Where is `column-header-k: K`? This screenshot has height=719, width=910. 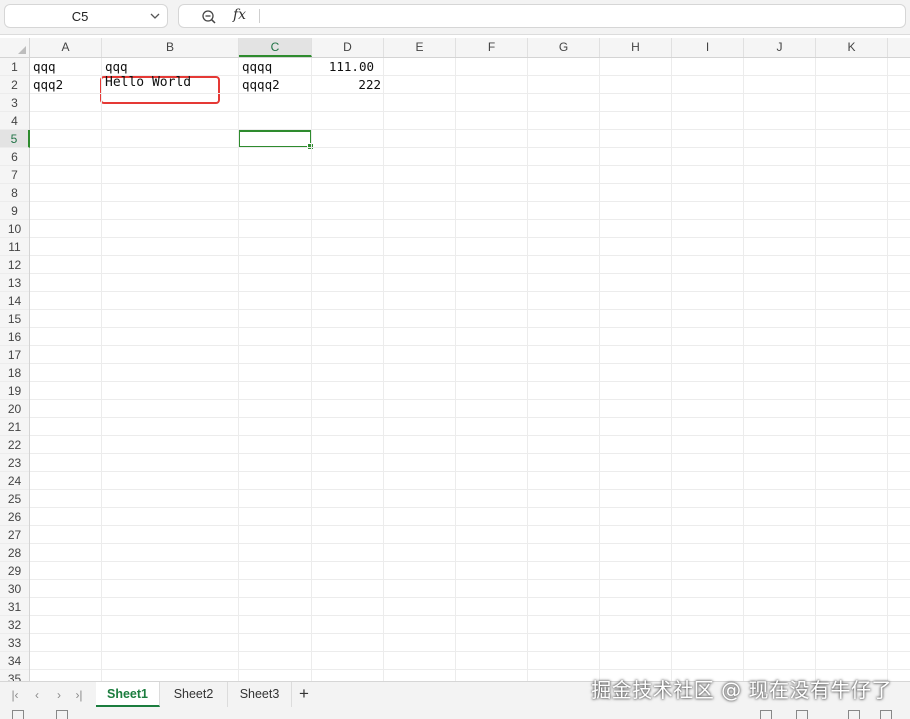
column-header-k: K is located at coordinates (852, 47).